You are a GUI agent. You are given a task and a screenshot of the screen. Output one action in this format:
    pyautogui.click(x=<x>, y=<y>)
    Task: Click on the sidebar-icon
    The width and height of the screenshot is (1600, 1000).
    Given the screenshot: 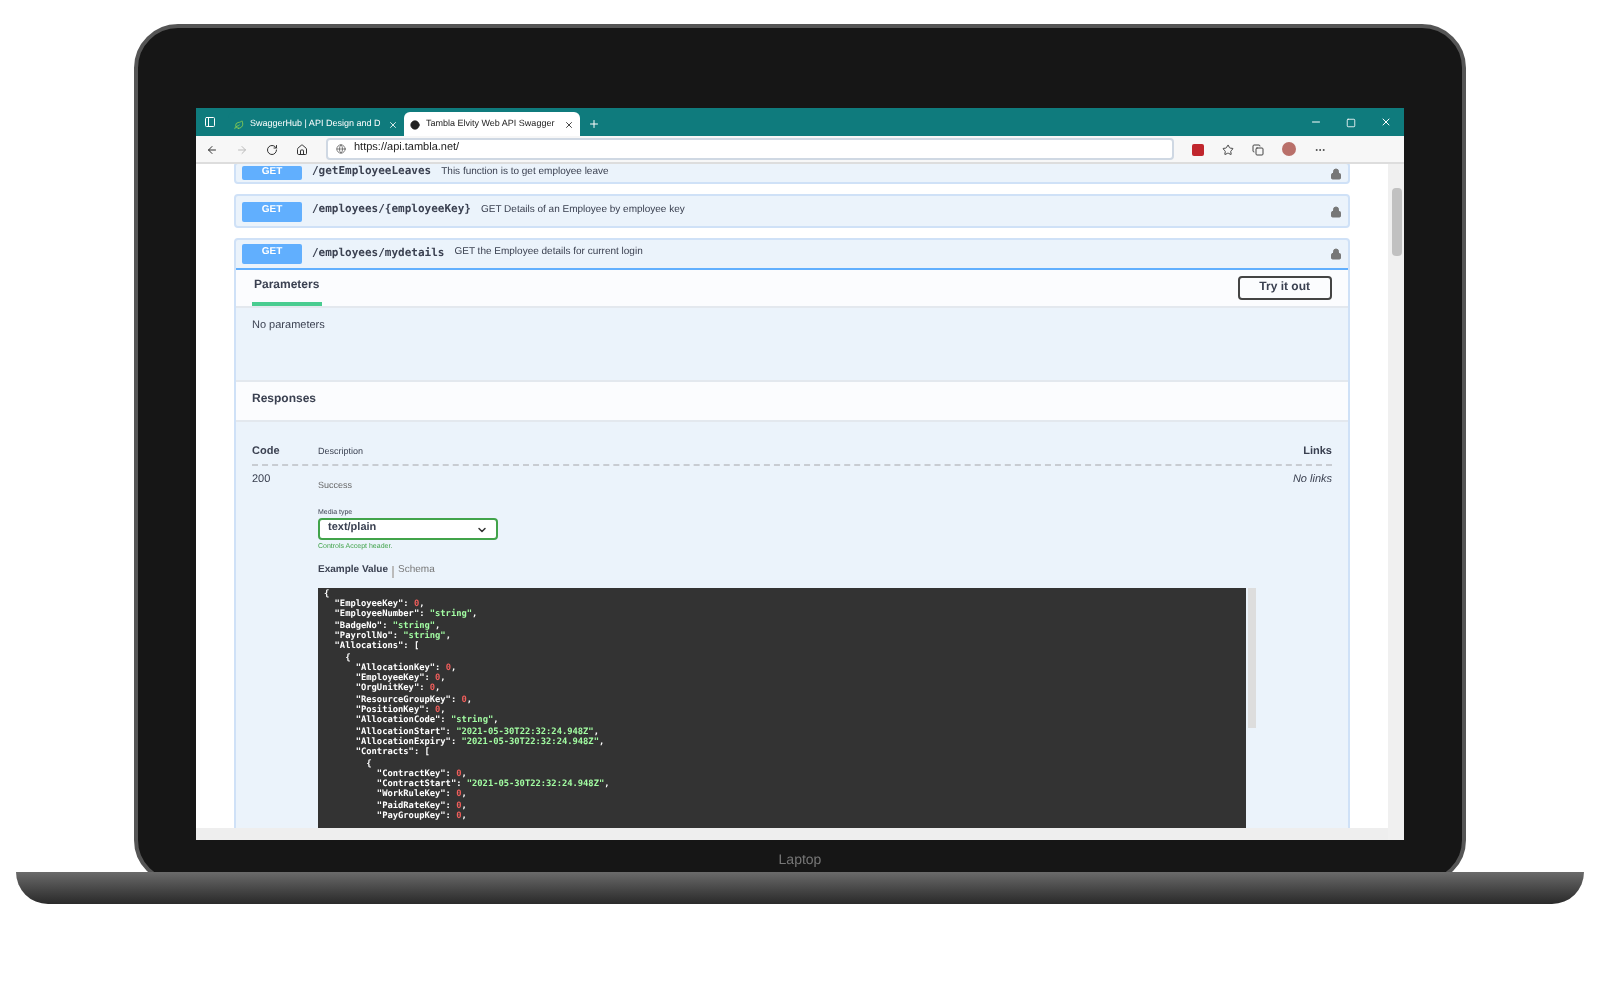 What is the action you would take?
    pyautogui.click(x=210, y=122)
    